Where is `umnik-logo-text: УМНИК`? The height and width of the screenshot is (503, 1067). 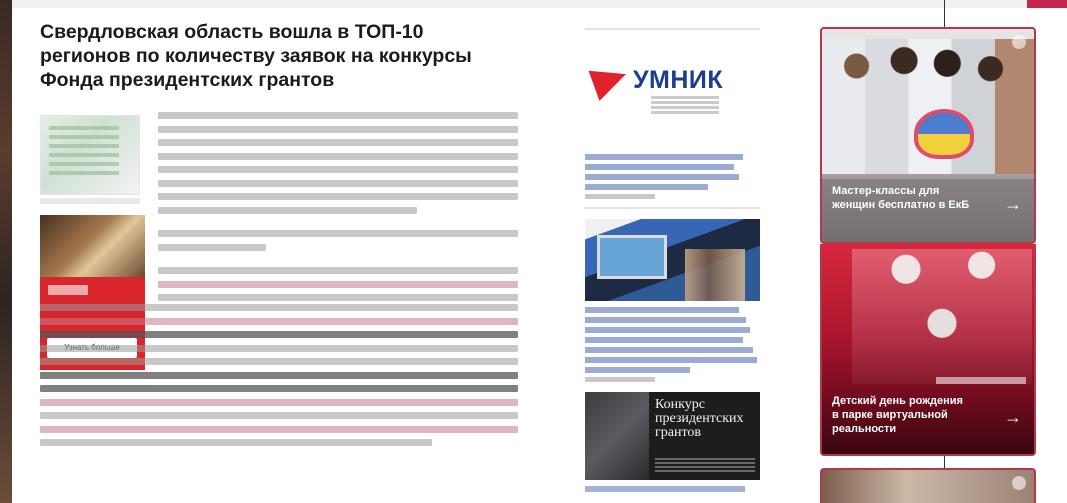 umnik-logo-text: УМНИК is located at coordinates (678, 80).